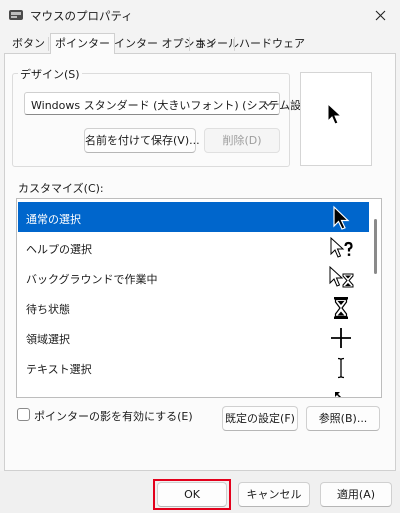 This screenshot has width=400, height=513. Describe the element at coordinates (92, 279) in the screenshot. I see `list-item-label: バックグラウンドで作業中` at that location.